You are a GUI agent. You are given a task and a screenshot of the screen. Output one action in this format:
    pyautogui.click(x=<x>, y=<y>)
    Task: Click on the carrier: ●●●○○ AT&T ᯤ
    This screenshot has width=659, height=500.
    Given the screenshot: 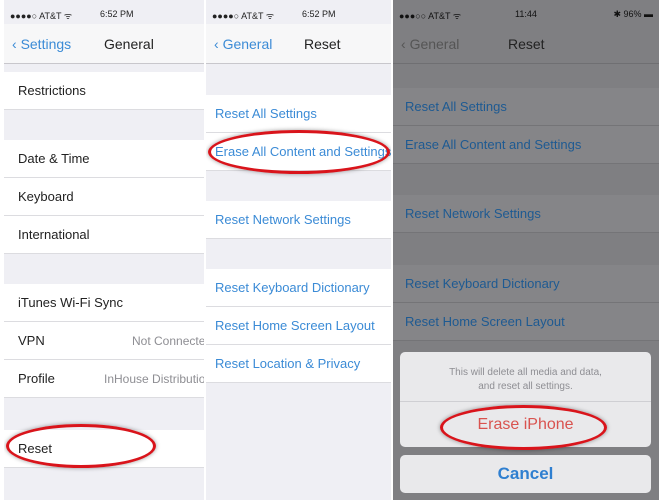 What is the action you would take?
    pyautogui.click(x=430, y=16)
    